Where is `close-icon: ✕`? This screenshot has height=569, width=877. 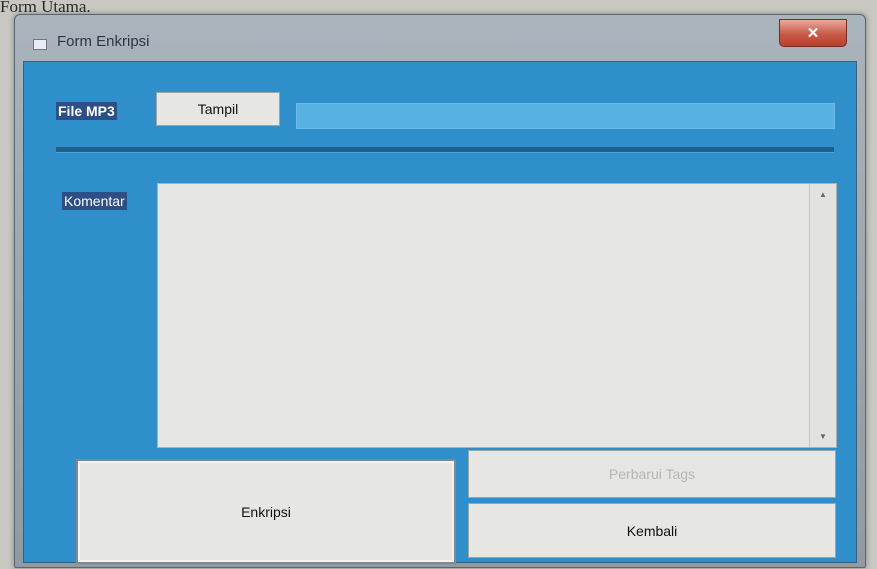 close-icon: ✕ is located at coordinates (813, 33).